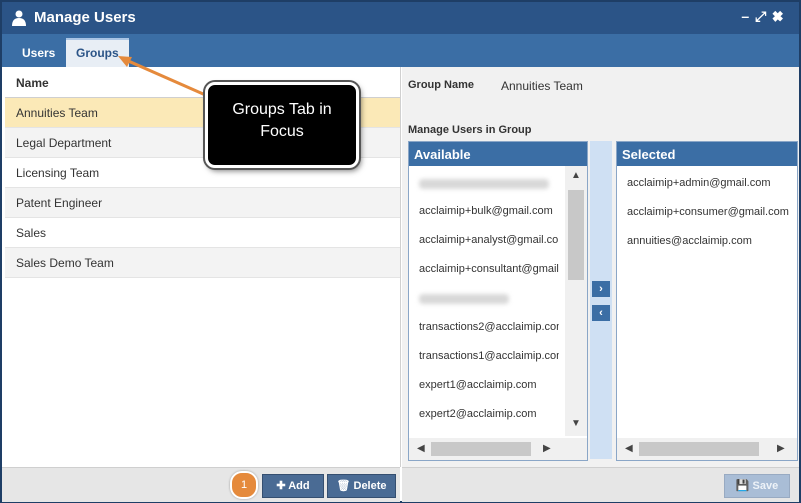 This screenshot has width=801, height=503. Describe the element at coordinates (498, 154) in the screenshot. I see `available-header: Available` at that location.